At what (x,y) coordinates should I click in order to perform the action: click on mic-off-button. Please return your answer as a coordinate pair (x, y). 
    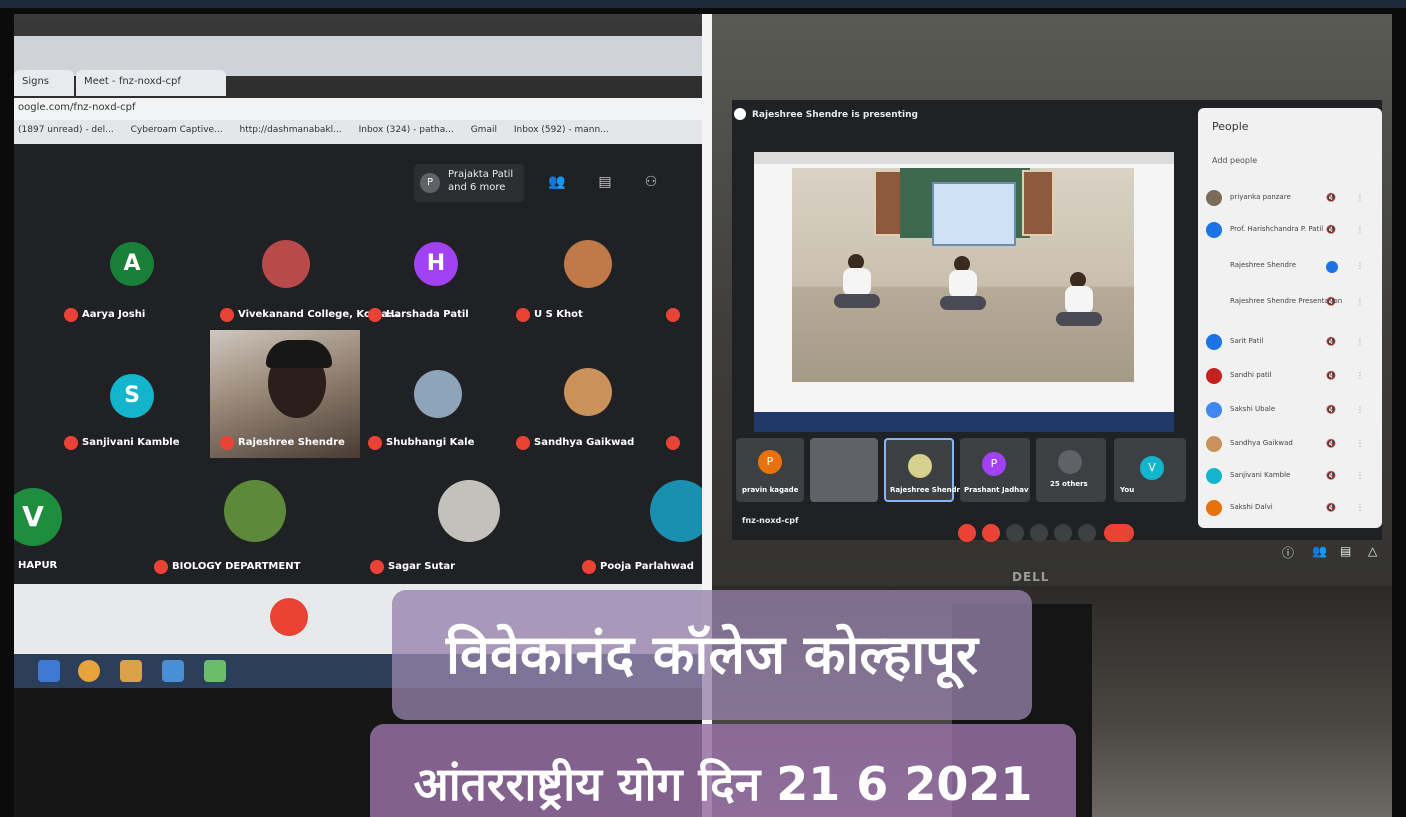
    Looking at the image, I should click on (967, 533).